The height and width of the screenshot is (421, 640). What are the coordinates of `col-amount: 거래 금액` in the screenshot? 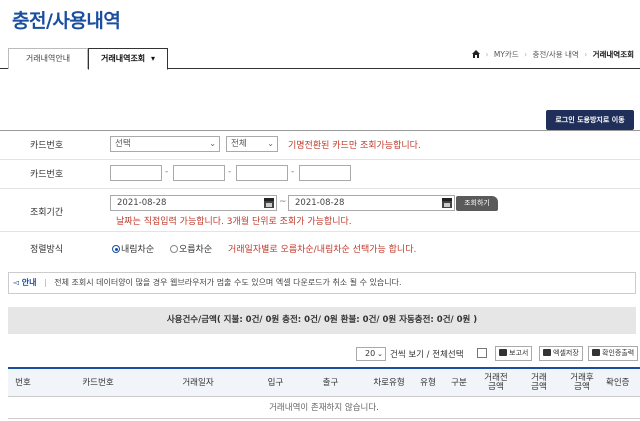 It's located at (539, 382).